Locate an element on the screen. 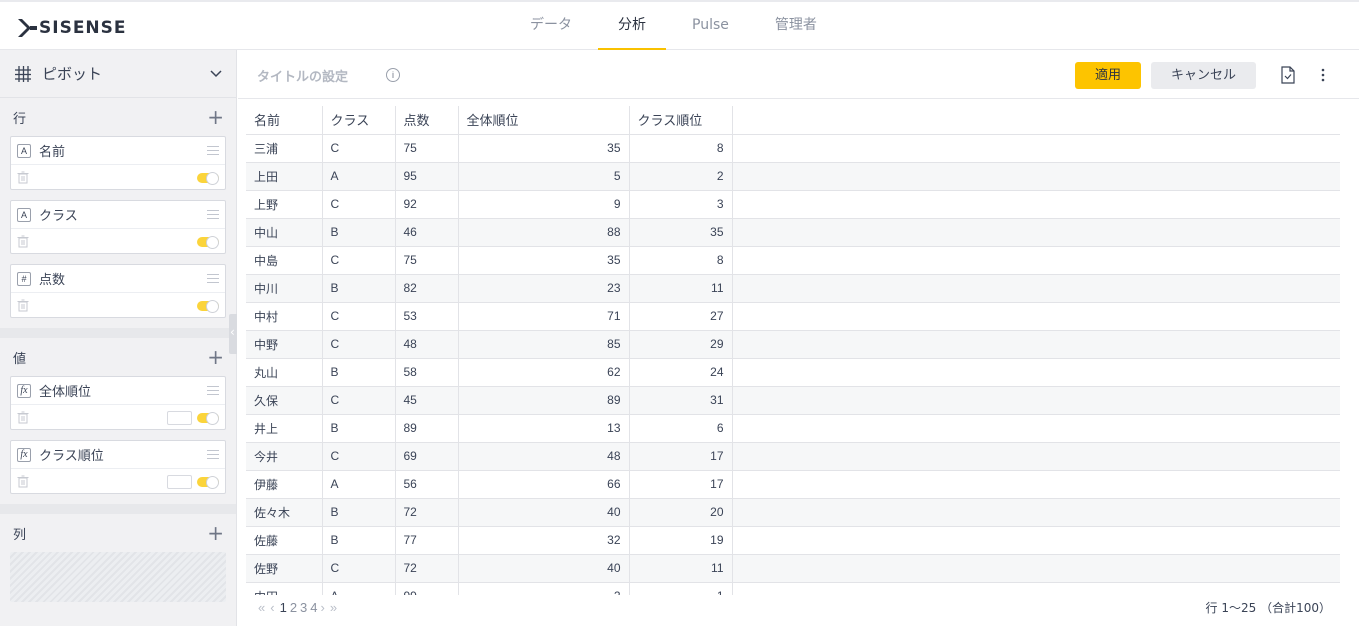 Image resolution: width=1359 pixels, height=626 pixels. more-options-icon is located at coordinates (1323, 75).